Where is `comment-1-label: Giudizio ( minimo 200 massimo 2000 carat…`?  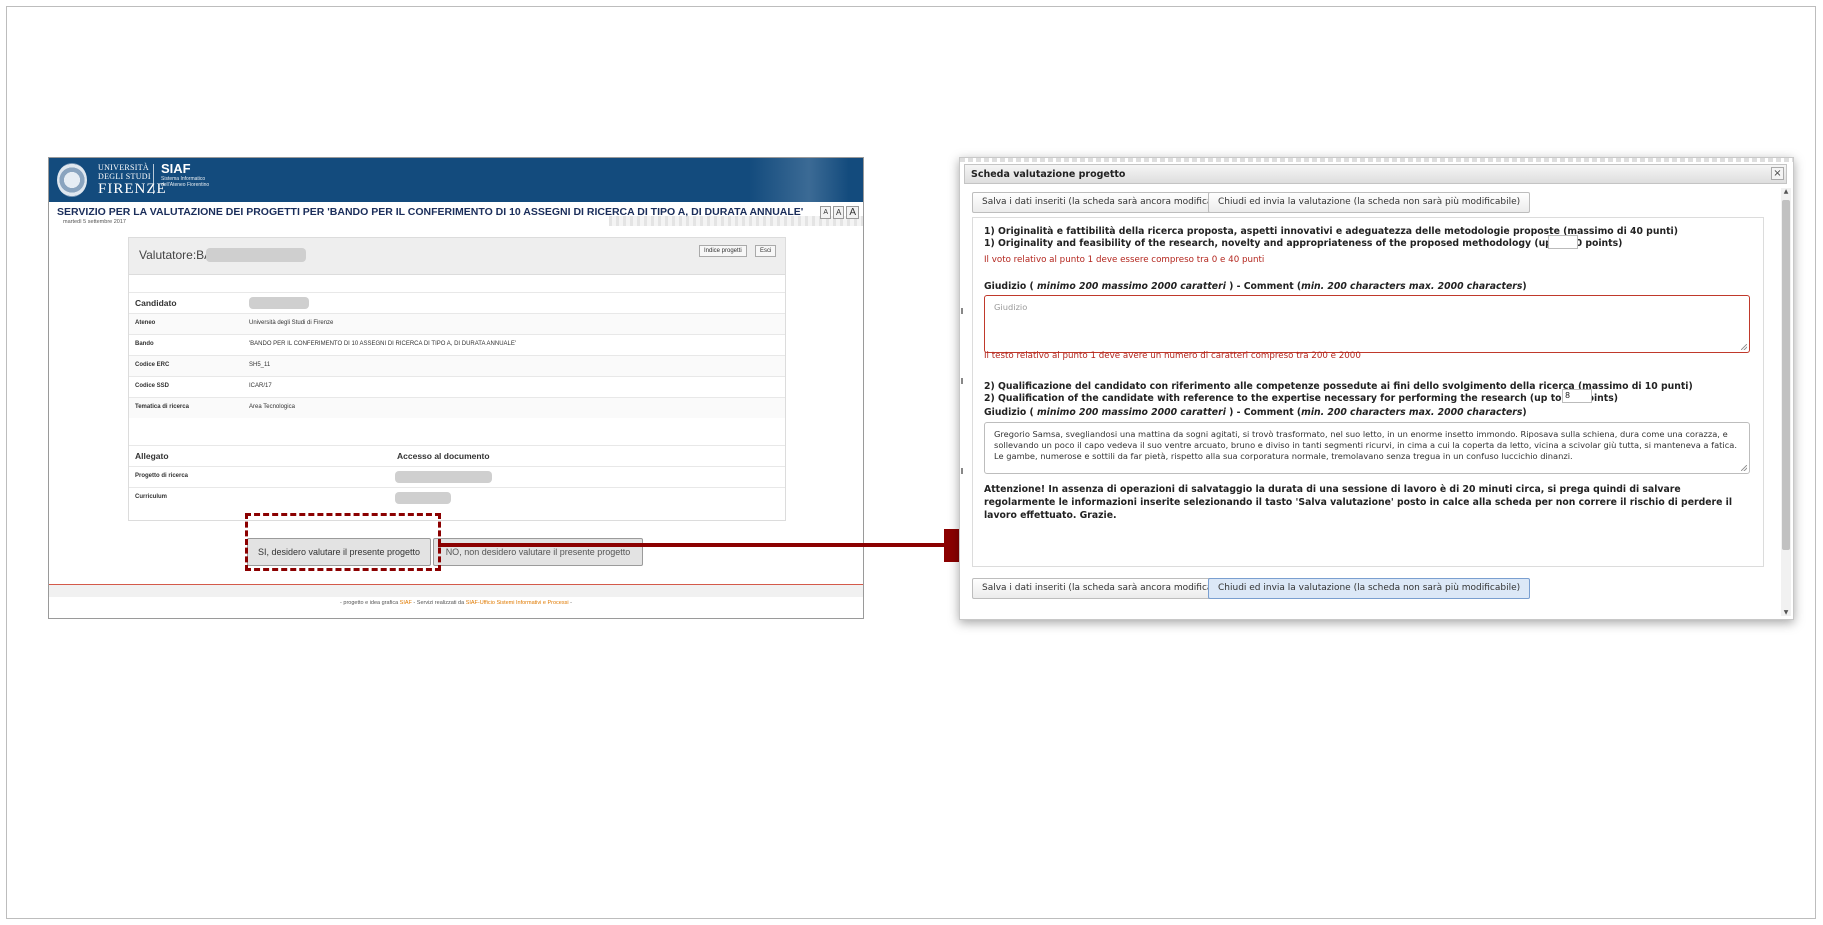 comment-1-label: Giudizio ( minimo 200 massimo 2000 carat… is located at coordinates (1255, 286).